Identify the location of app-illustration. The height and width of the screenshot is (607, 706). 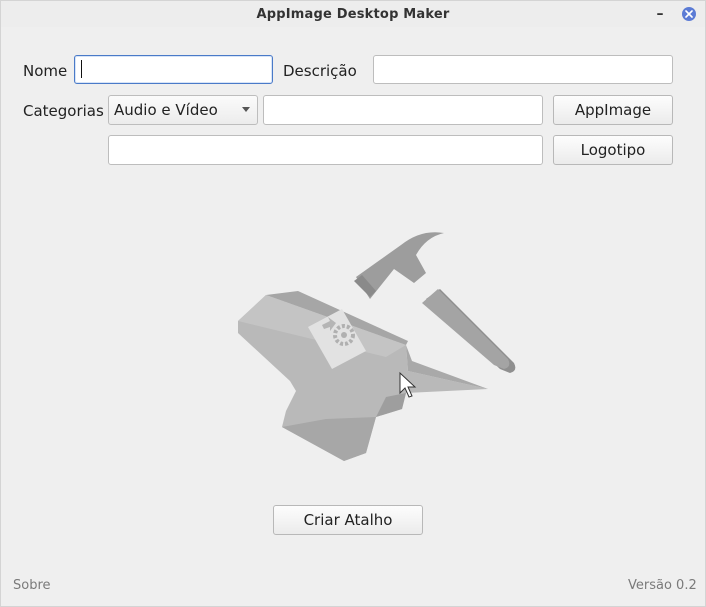
(377, 346).